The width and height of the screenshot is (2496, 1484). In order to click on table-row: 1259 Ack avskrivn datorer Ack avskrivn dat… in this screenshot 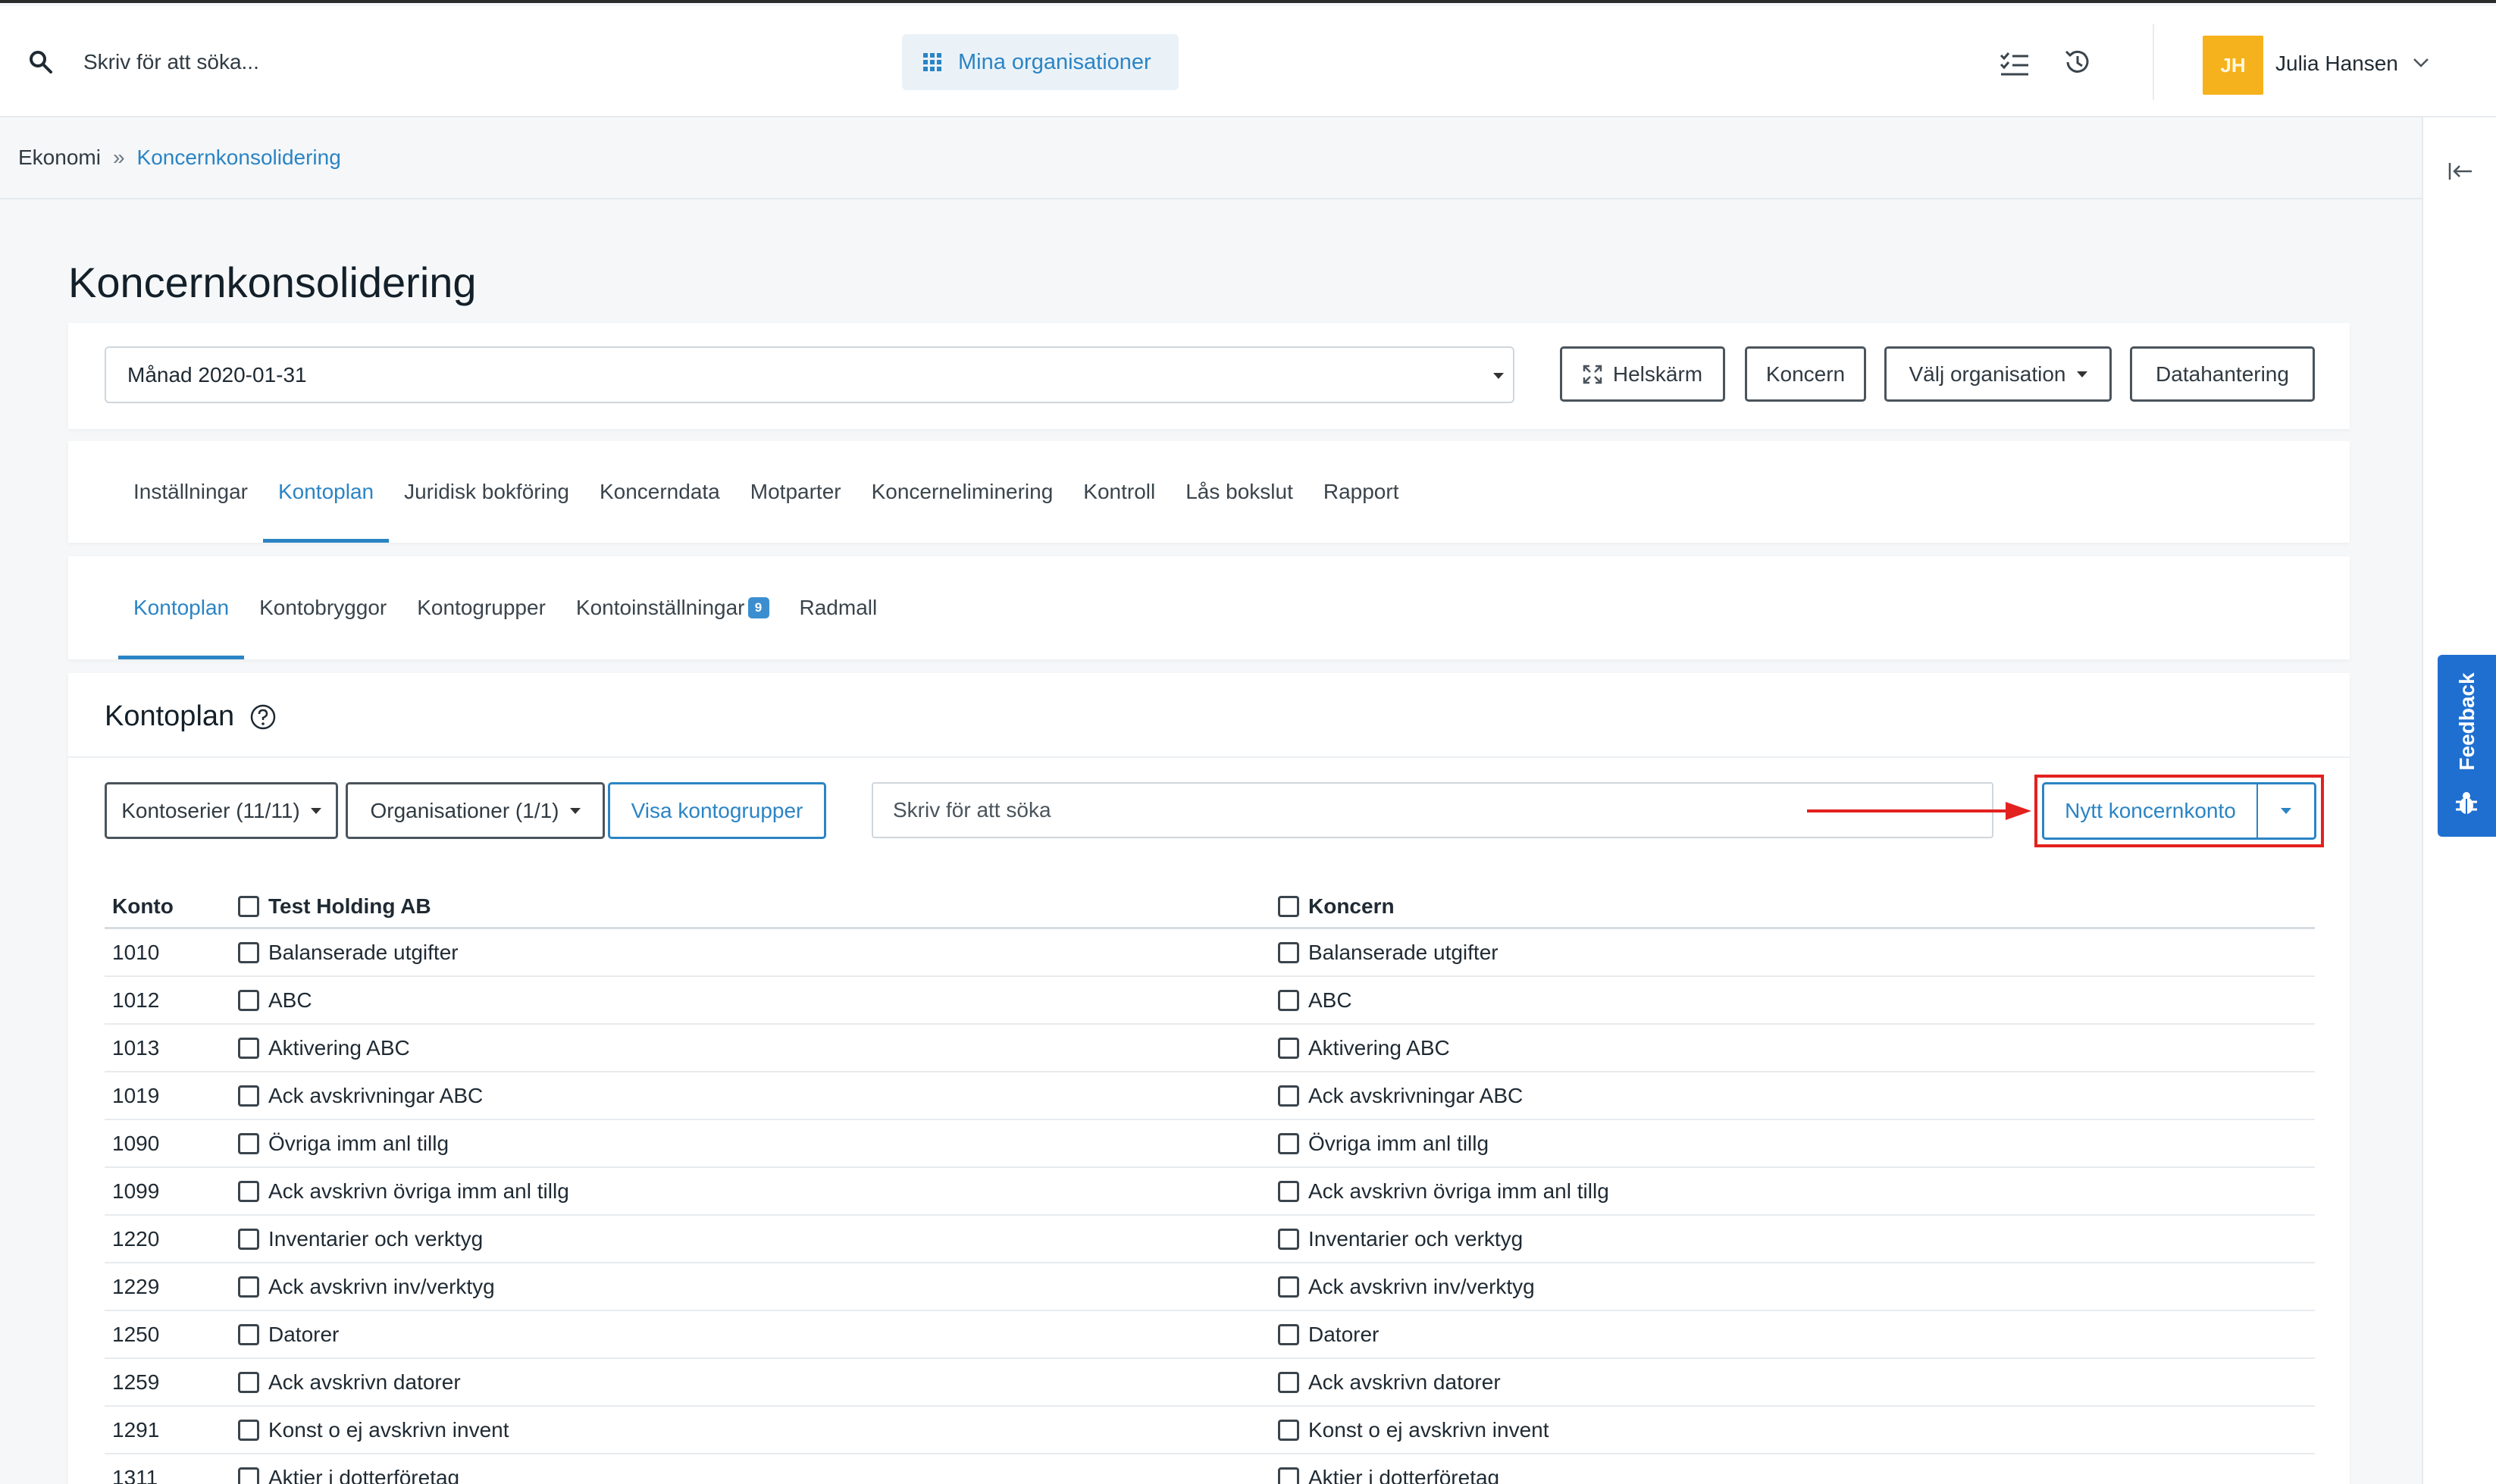, I will do `click(1210, 1383)`.